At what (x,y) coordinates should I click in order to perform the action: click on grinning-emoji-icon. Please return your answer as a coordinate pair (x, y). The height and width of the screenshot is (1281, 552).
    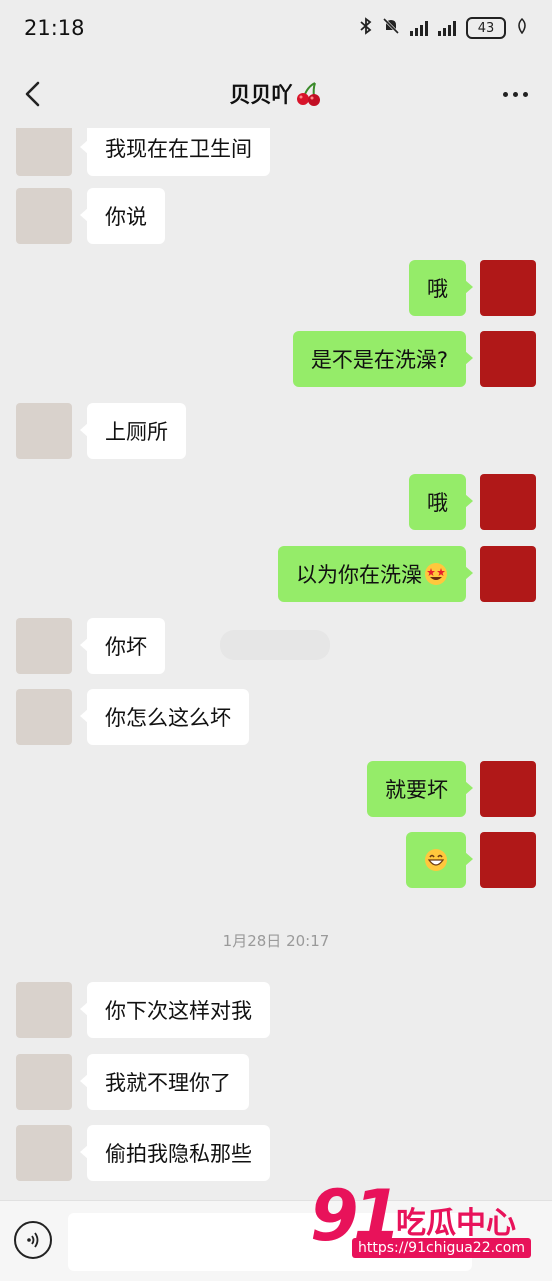
    Looking at the image, I should click on (436, 860).